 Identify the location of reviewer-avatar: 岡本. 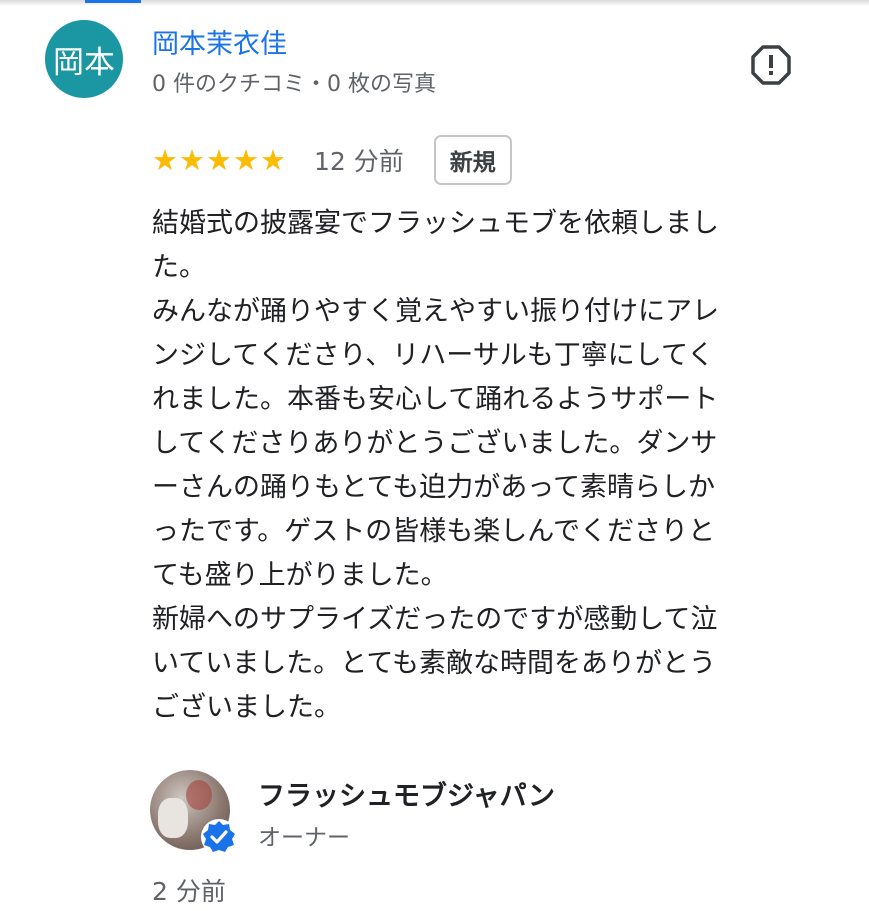
(84, 59).